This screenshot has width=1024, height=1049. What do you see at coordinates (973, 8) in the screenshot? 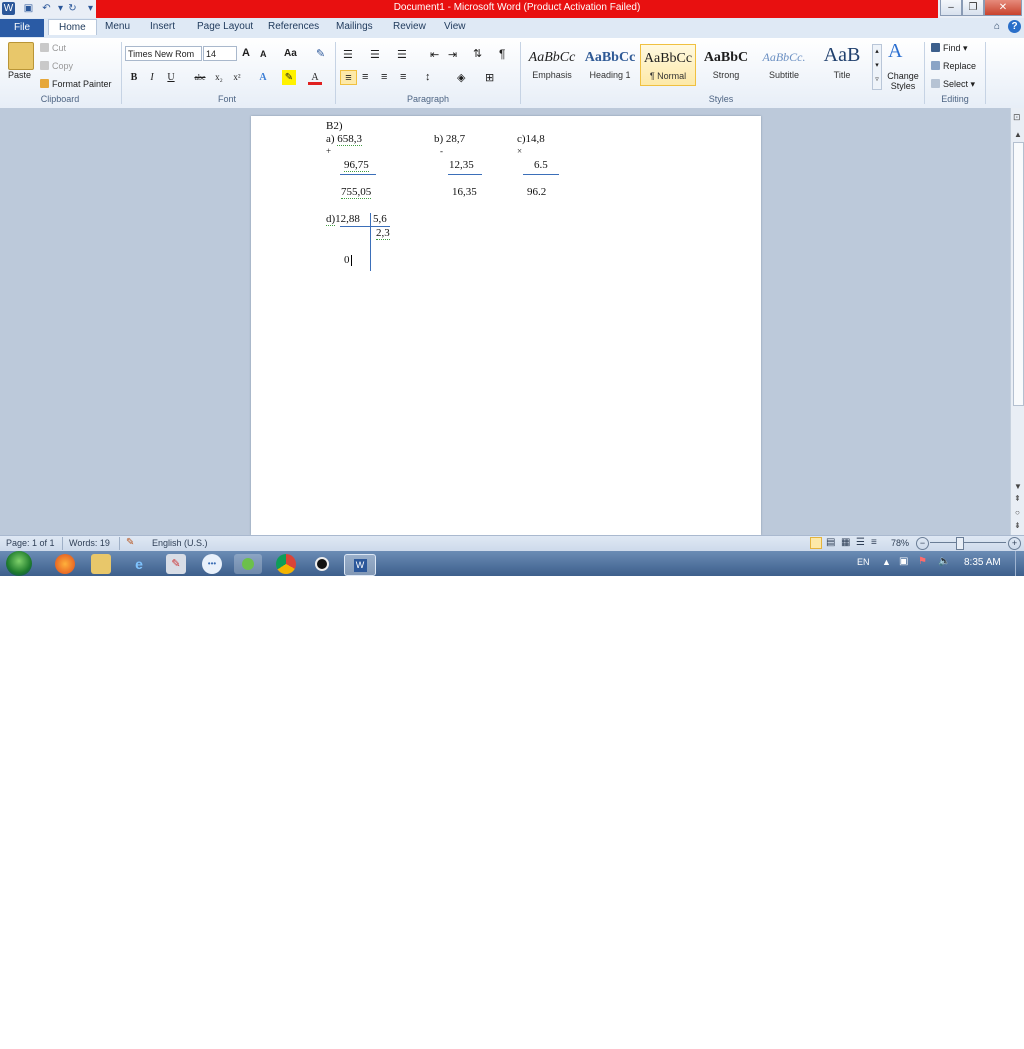
I see `restore-icon: ❐` at bounding box center [973, 8].